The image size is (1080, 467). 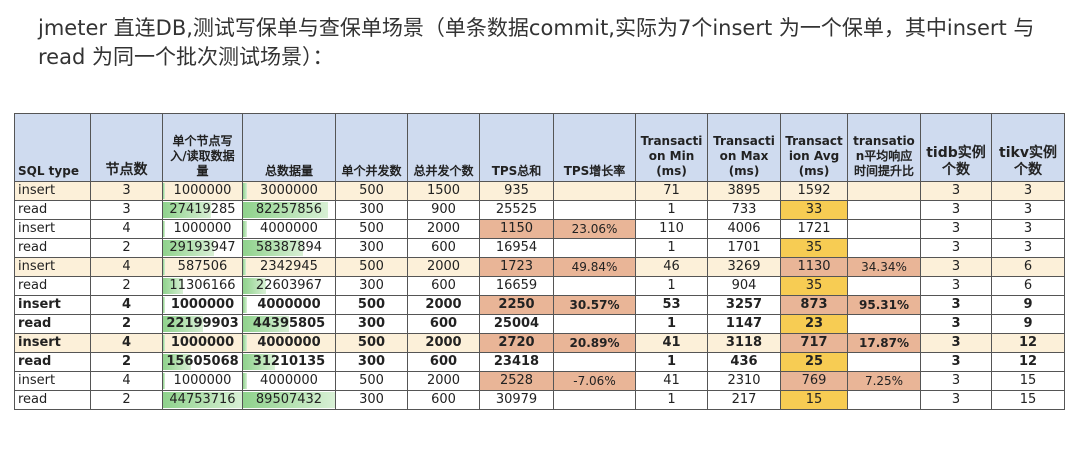 I want to click on cell-tps-total: 1723, so click(x=516, y=267).